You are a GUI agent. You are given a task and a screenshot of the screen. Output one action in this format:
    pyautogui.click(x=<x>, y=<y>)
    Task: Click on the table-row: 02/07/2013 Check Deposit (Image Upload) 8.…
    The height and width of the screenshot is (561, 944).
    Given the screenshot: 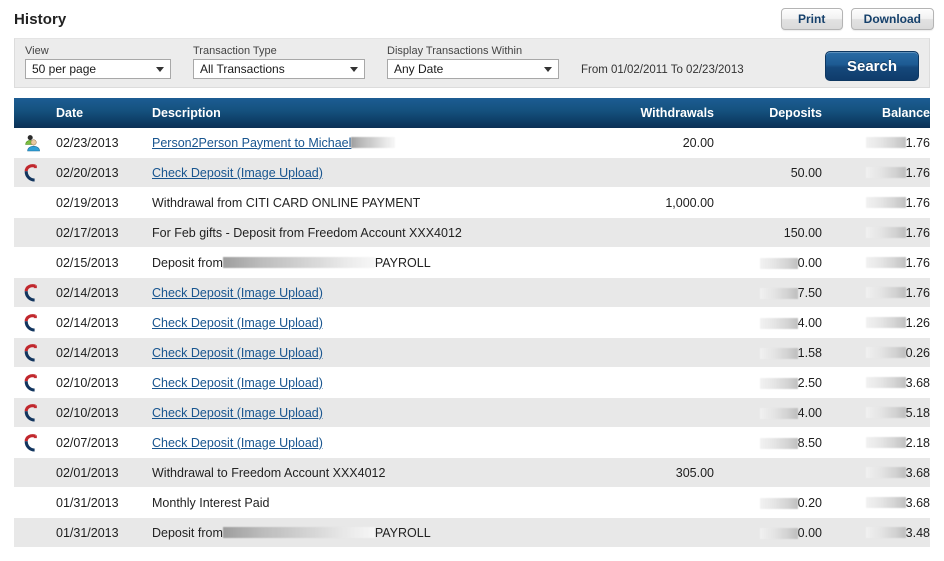 What is the action you would take?
    pyautogui.click(x=472, y=443)
    